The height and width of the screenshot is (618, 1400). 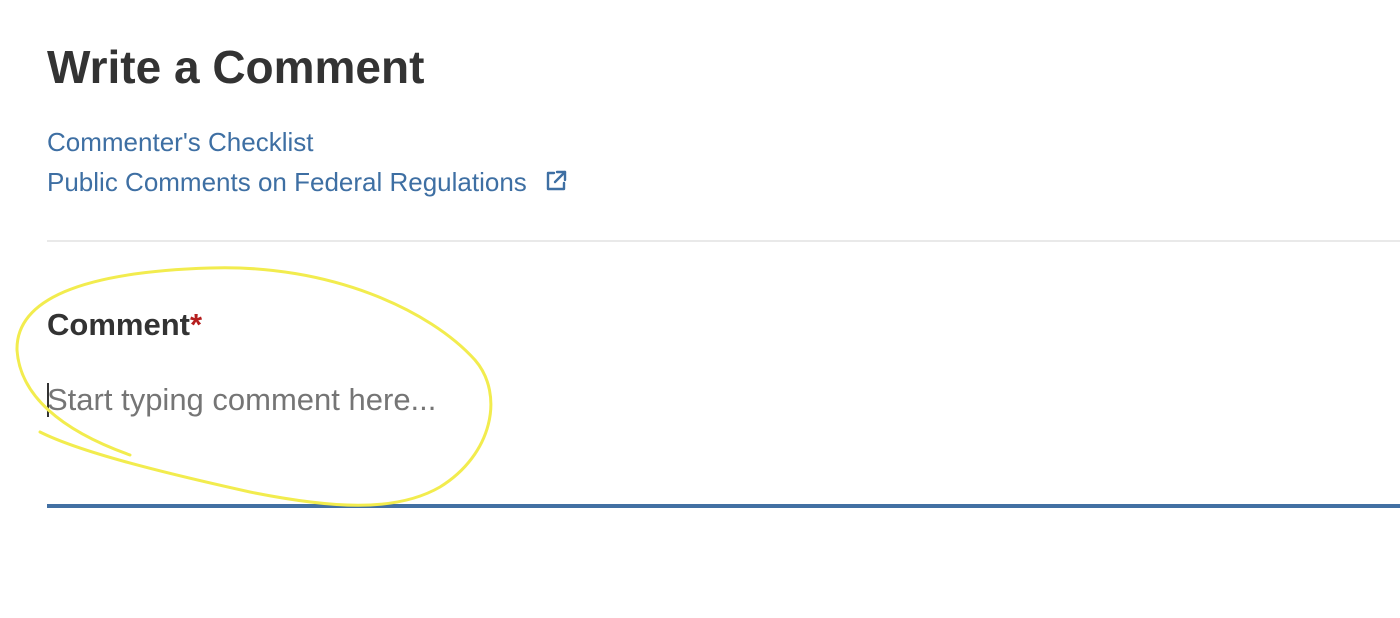 I want to click on external-link-icon, so click(x=556, y=180).